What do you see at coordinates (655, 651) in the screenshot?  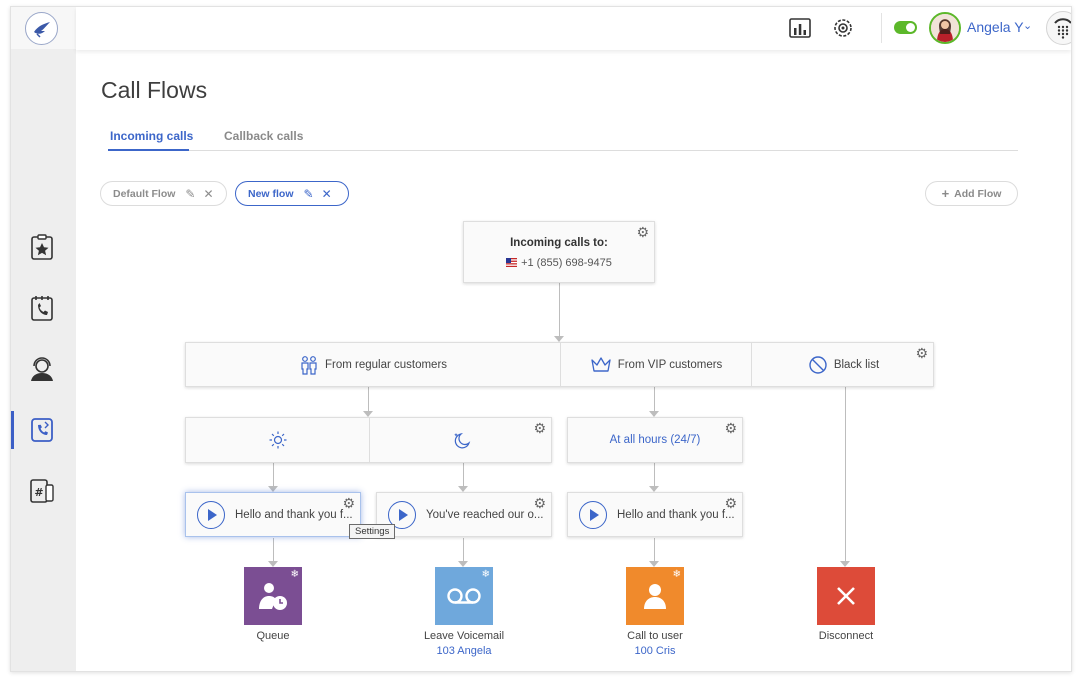 I see `action-target: 100 Cris` at bounding box center [655, 651].